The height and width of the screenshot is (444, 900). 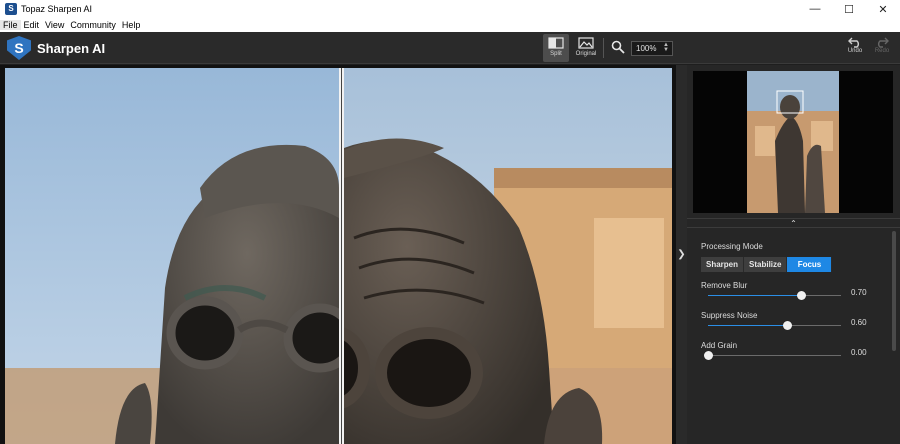 What do you see at coordinates (556, 54) in the screenshot?
I see `split-view-label: Split` at bounding box center [556, 54].